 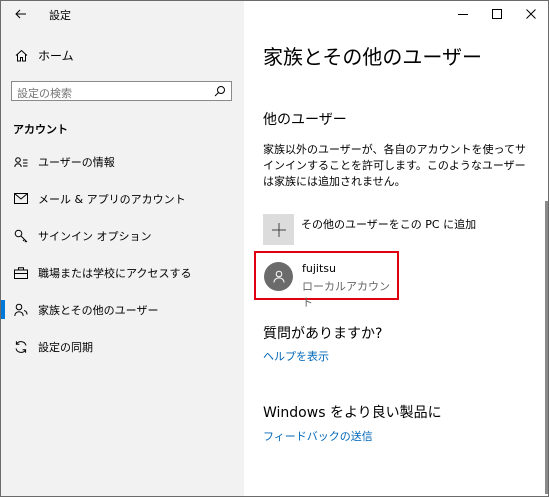 I want to click on user-name: fujitsu, so click(x=319, y=268).